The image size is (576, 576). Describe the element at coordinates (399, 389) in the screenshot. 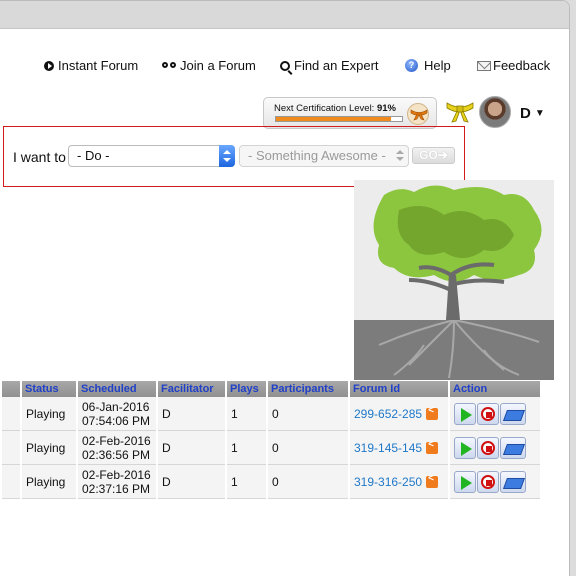

I see `table-header-forum-id: Forum Id` at that location.